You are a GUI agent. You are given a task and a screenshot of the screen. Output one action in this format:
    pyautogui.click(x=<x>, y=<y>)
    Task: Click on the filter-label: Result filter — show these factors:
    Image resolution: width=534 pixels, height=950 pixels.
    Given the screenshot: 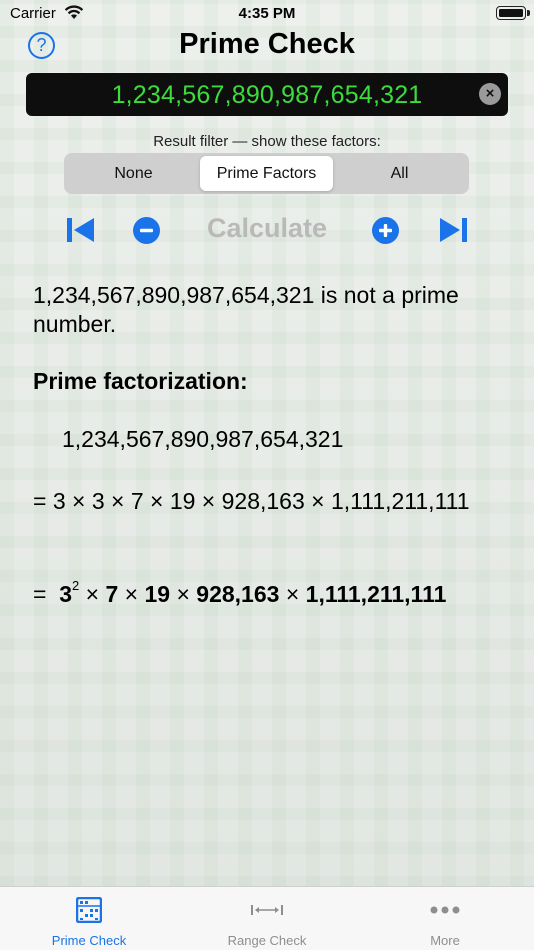 What is the action you would take?
    pyautogui.click(x=267, y=141)
    